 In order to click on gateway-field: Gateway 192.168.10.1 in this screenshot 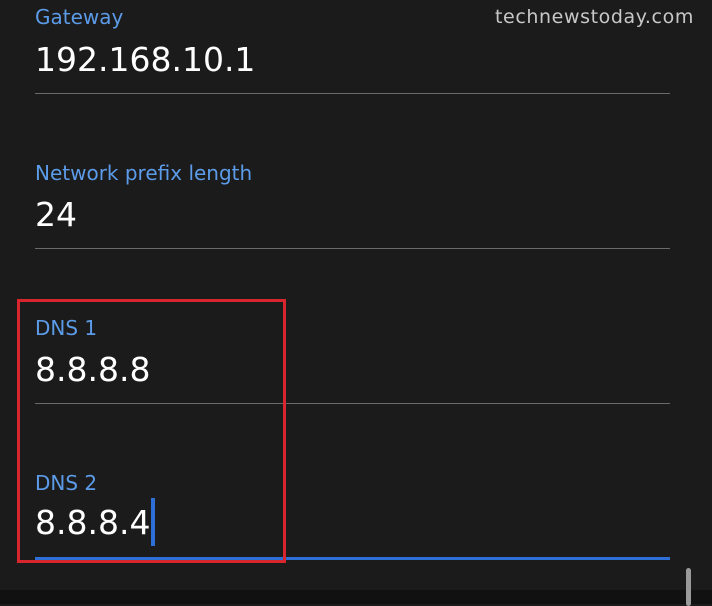, I will do `click(352, 48)`.